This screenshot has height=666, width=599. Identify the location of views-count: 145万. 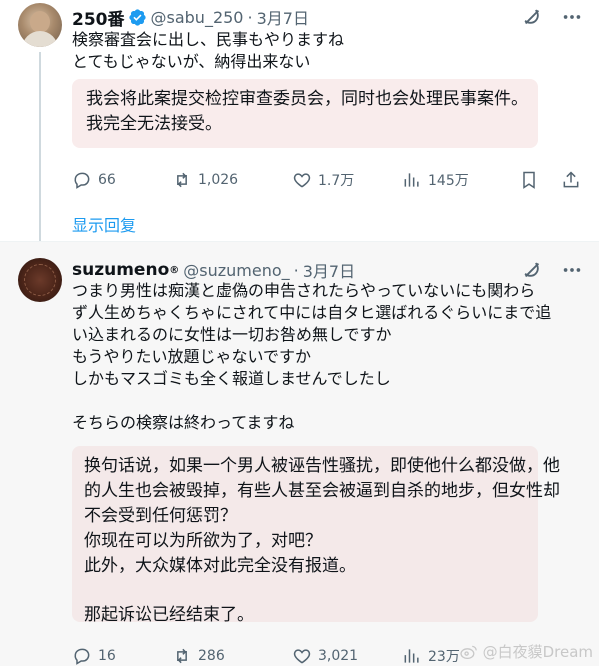
(448, 181).